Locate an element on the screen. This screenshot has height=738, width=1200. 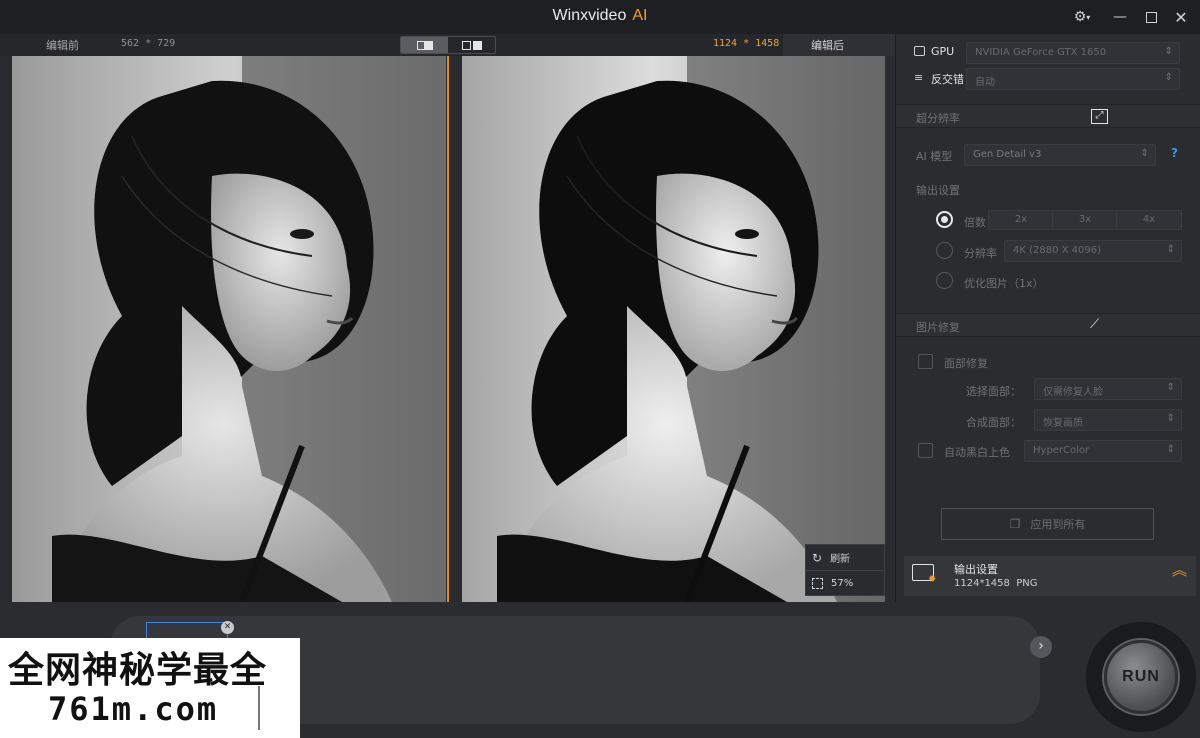
app-title: Winxvideo AI is located at coordinates (600, 16).